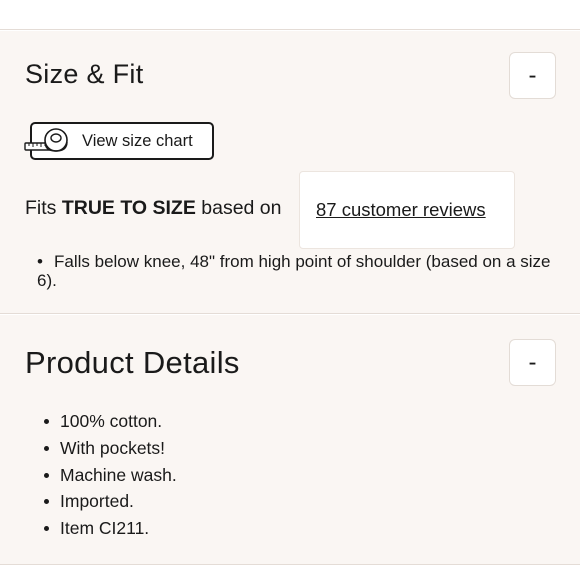 The image size is (580, 580). What do you see at coordinates (84, 74) in the screenshot?
I see `size-fit-title: Size & Fit` at bounding box center [84, 74].